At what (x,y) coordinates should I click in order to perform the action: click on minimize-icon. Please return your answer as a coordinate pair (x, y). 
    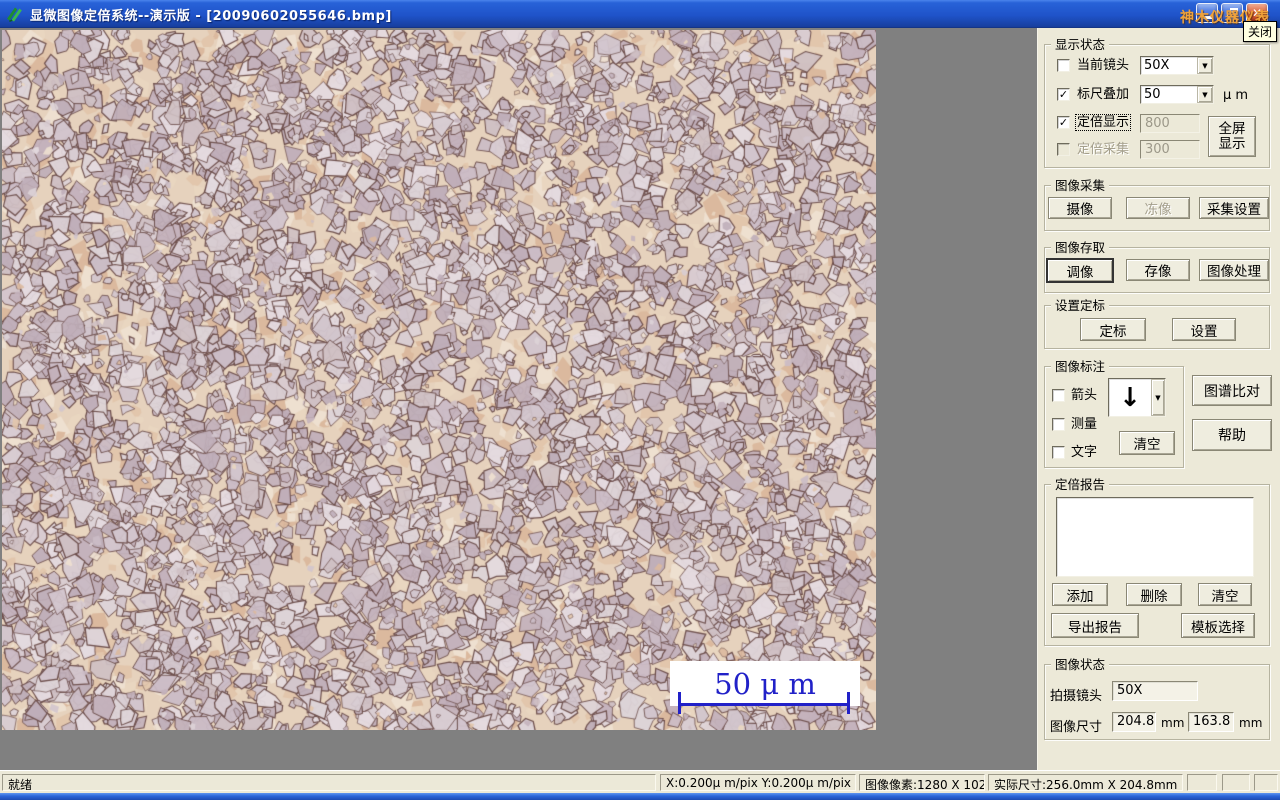
    Looking at the image, I should click on (1207, 17).